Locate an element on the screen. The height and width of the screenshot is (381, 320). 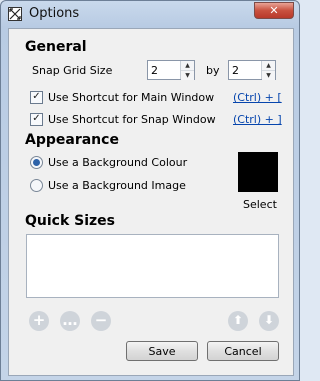
add-size-button: + is located at coordinates (39, 321).